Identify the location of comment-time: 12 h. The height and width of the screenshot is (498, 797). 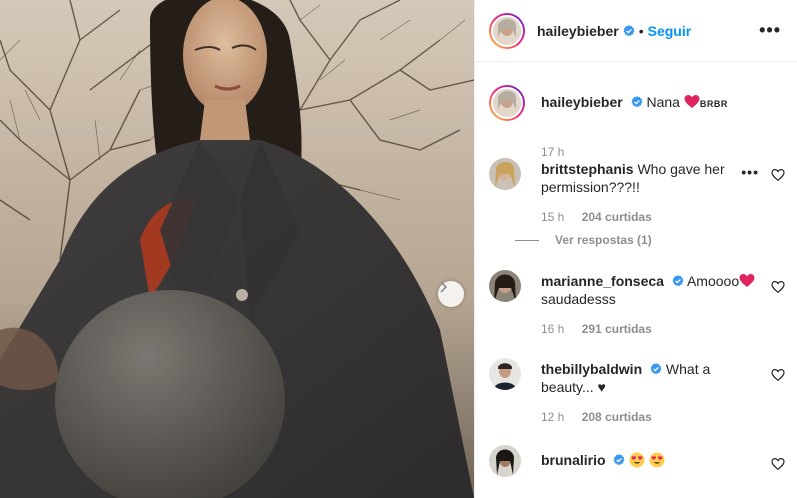
(552, 417).